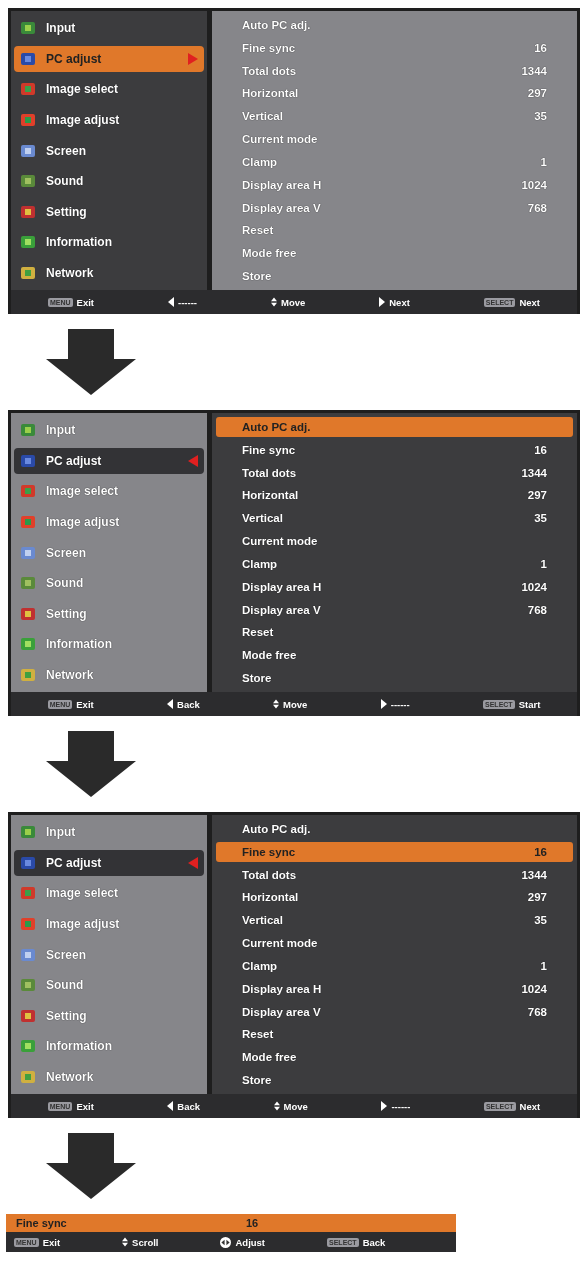 The width and height of the screenshot is (587, 1276). What do you see at coordinates (282, 586) in the screenshot?
I see `item-label: Display area H` at bounding box center [282, 586].